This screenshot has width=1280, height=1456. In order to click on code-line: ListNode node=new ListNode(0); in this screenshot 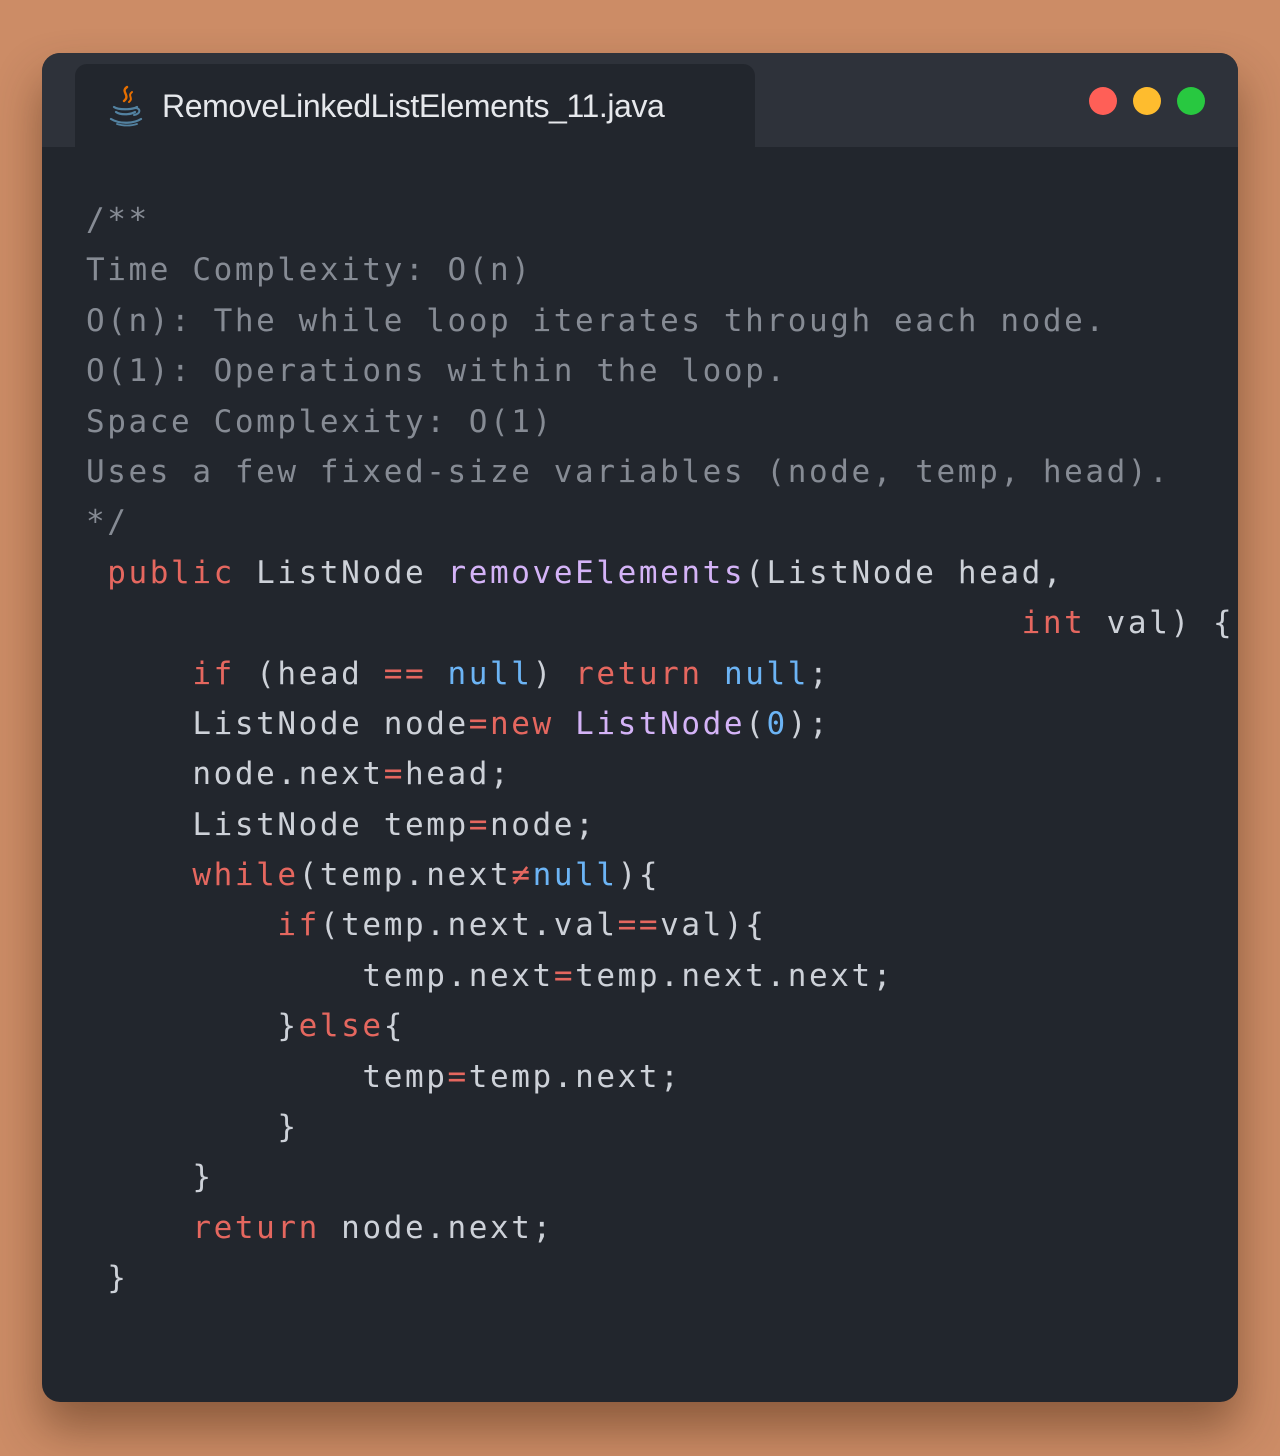, I will do `click(660, 724)`.